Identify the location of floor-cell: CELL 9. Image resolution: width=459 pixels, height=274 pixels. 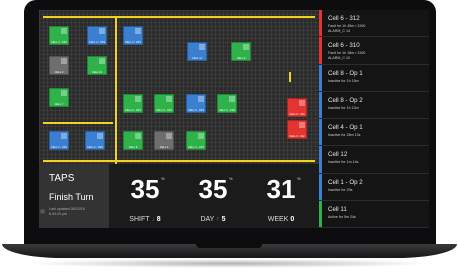
(241, 51).